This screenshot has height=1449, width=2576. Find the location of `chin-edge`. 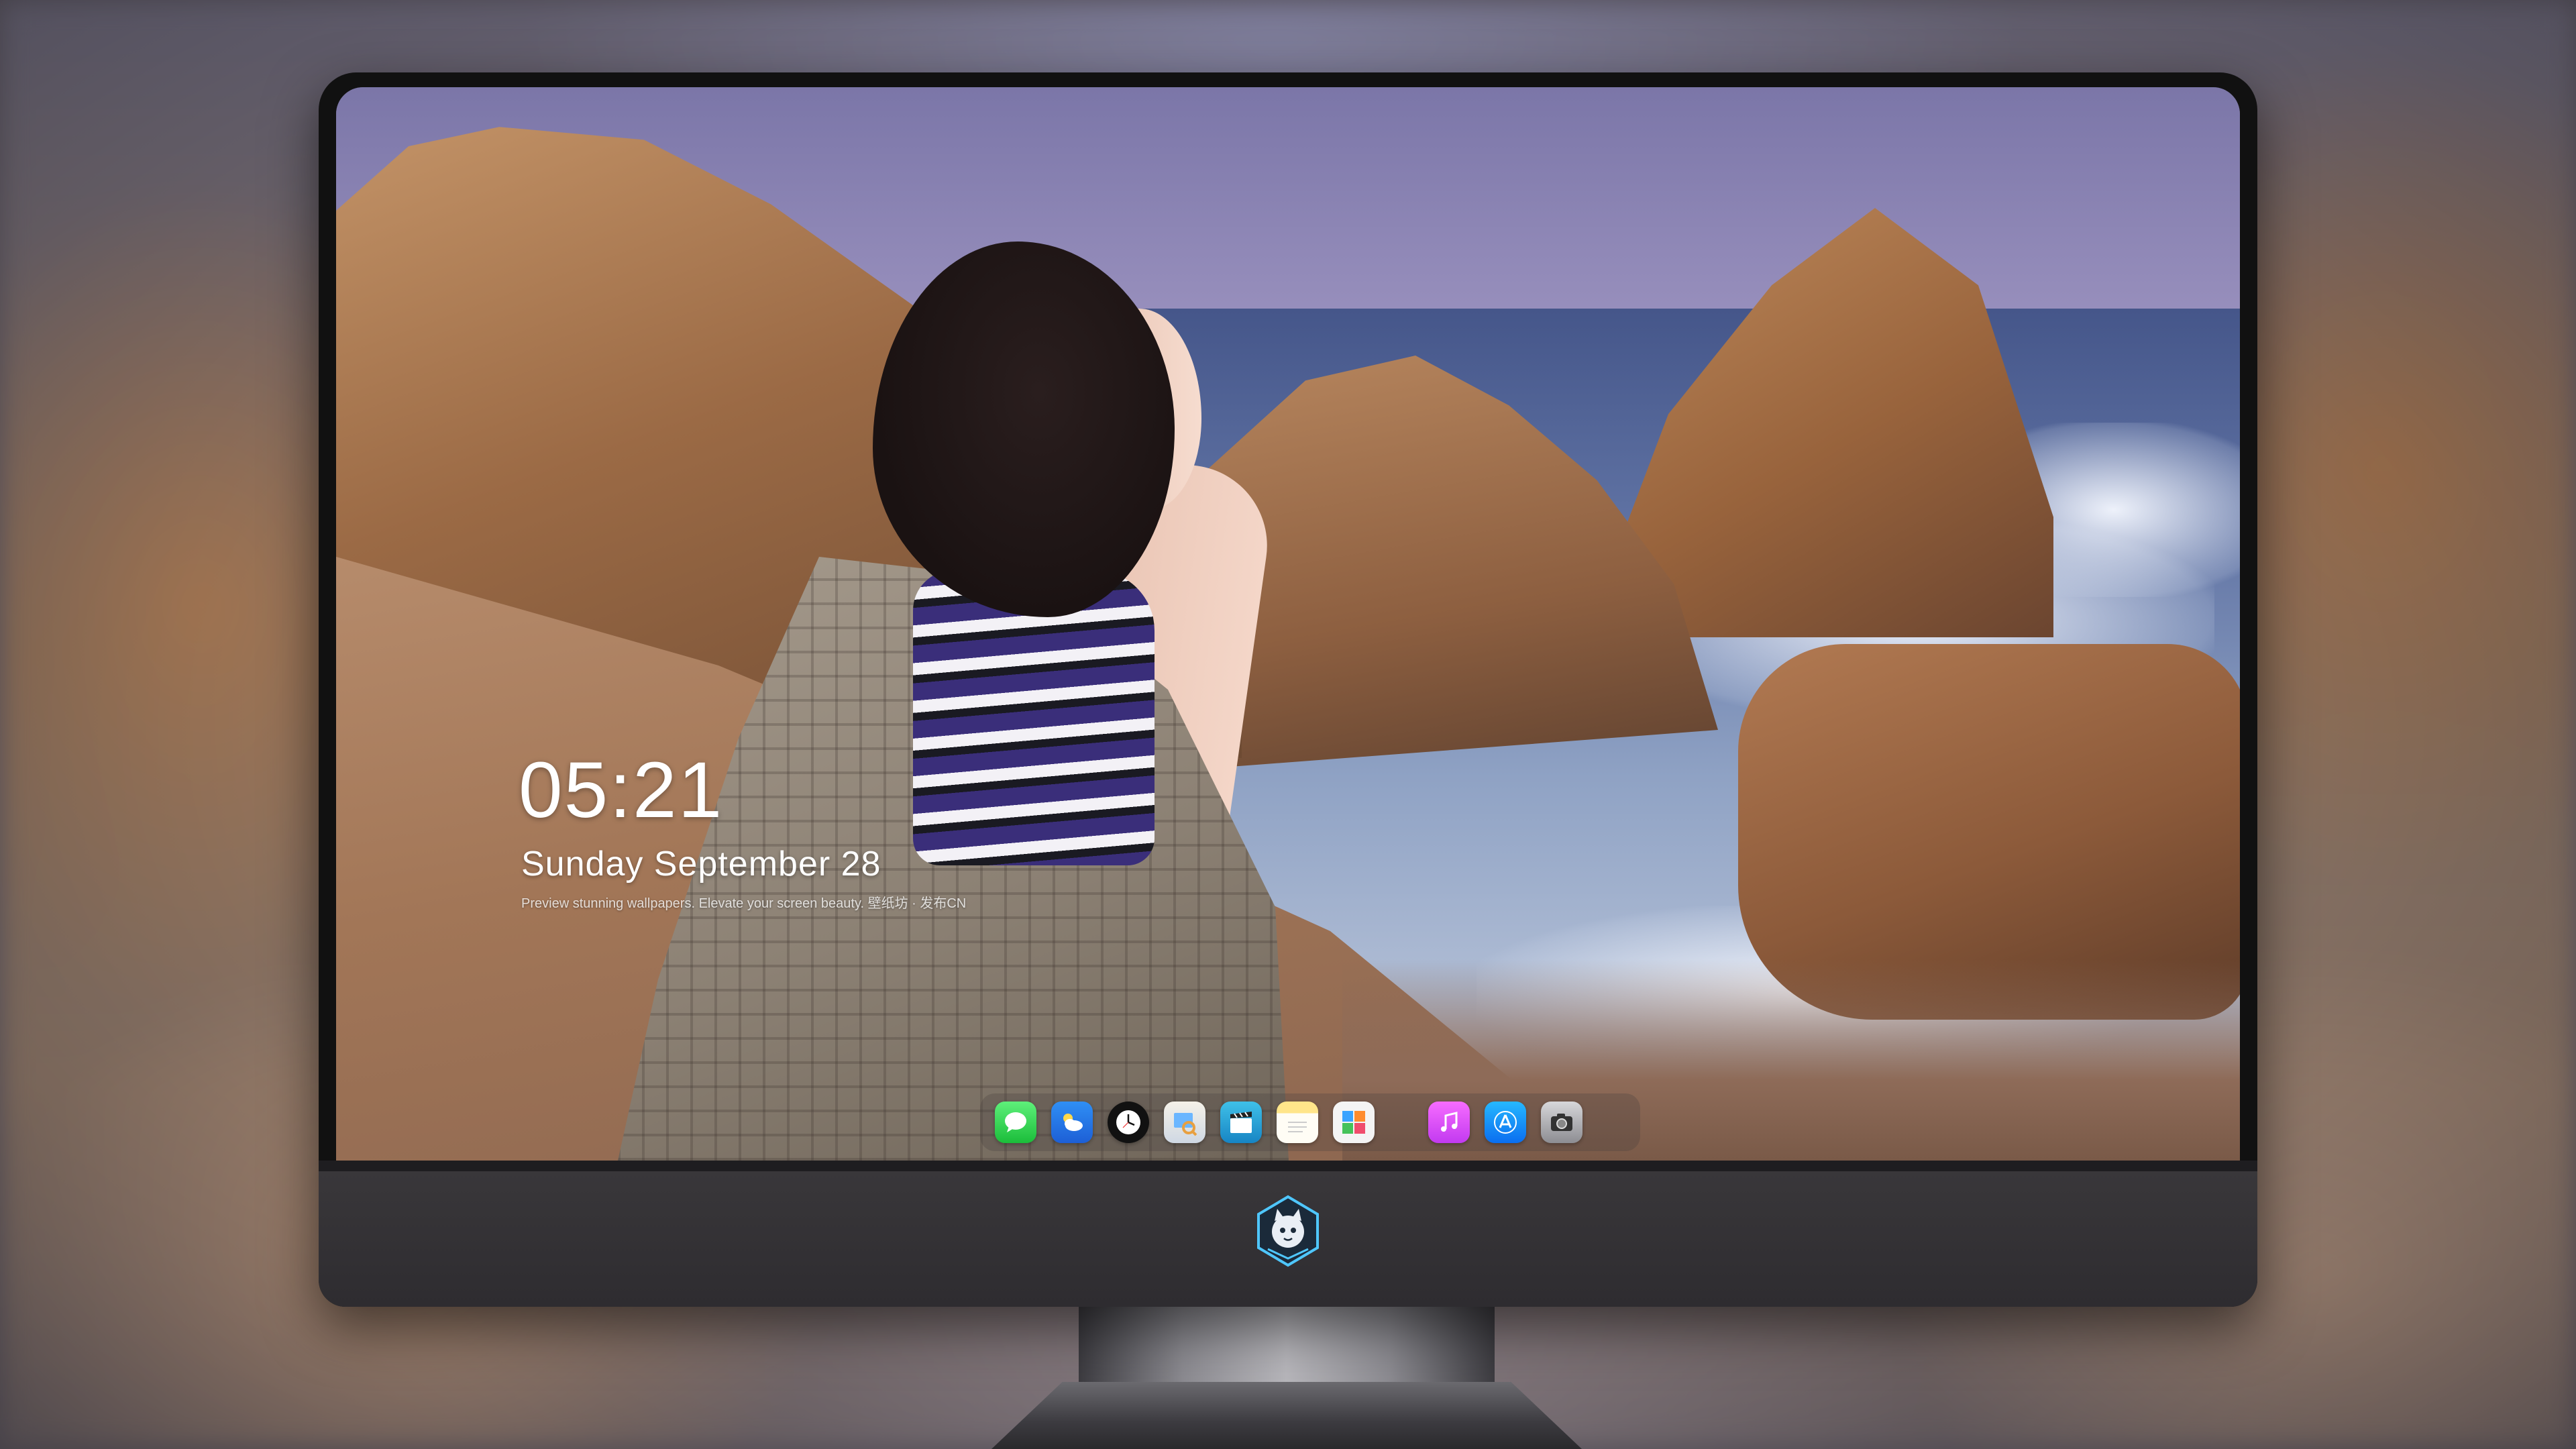

chin-edge is located at coordinates (1288, 1166).